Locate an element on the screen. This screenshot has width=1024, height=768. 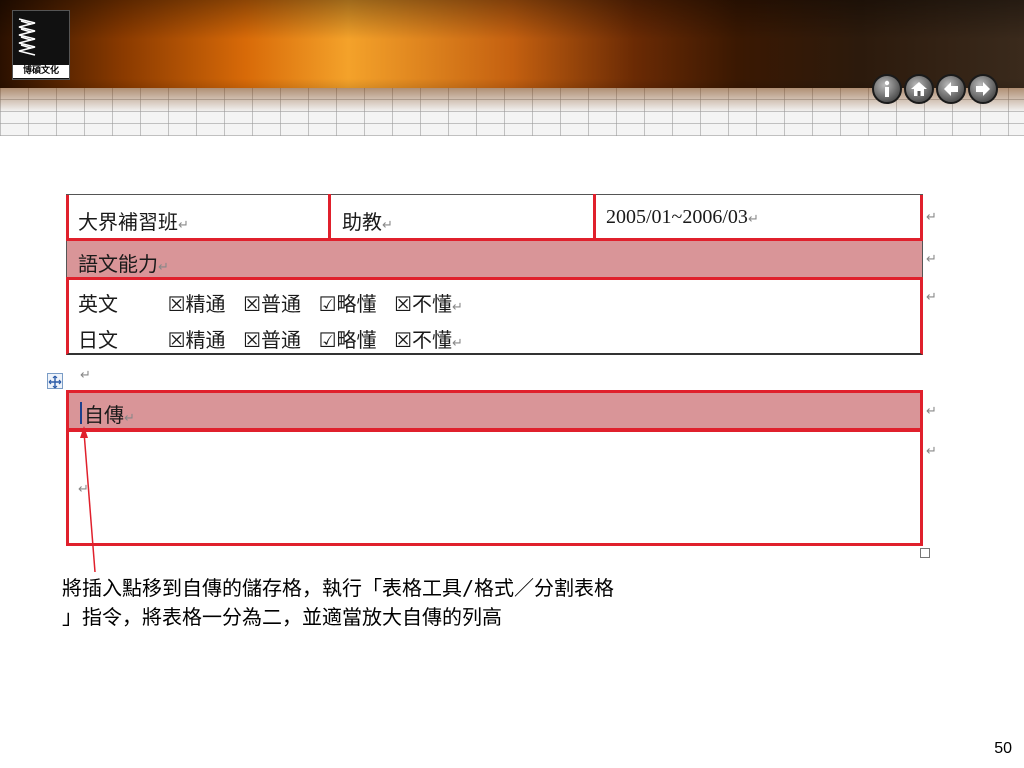
callout-arrow is located at coordinates (88, 499).